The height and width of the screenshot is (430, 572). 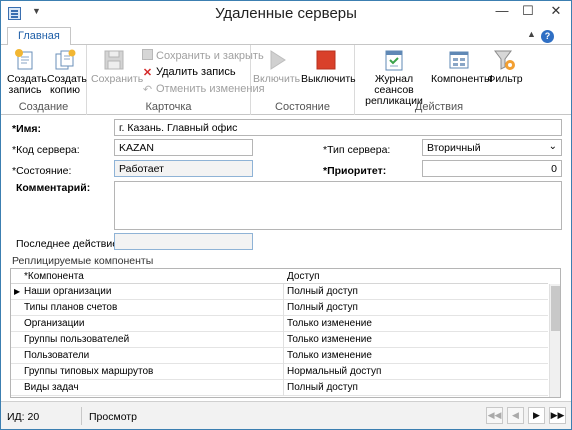 I want to click on table-row: Организации Только изменение, so click(x=279, y=324).